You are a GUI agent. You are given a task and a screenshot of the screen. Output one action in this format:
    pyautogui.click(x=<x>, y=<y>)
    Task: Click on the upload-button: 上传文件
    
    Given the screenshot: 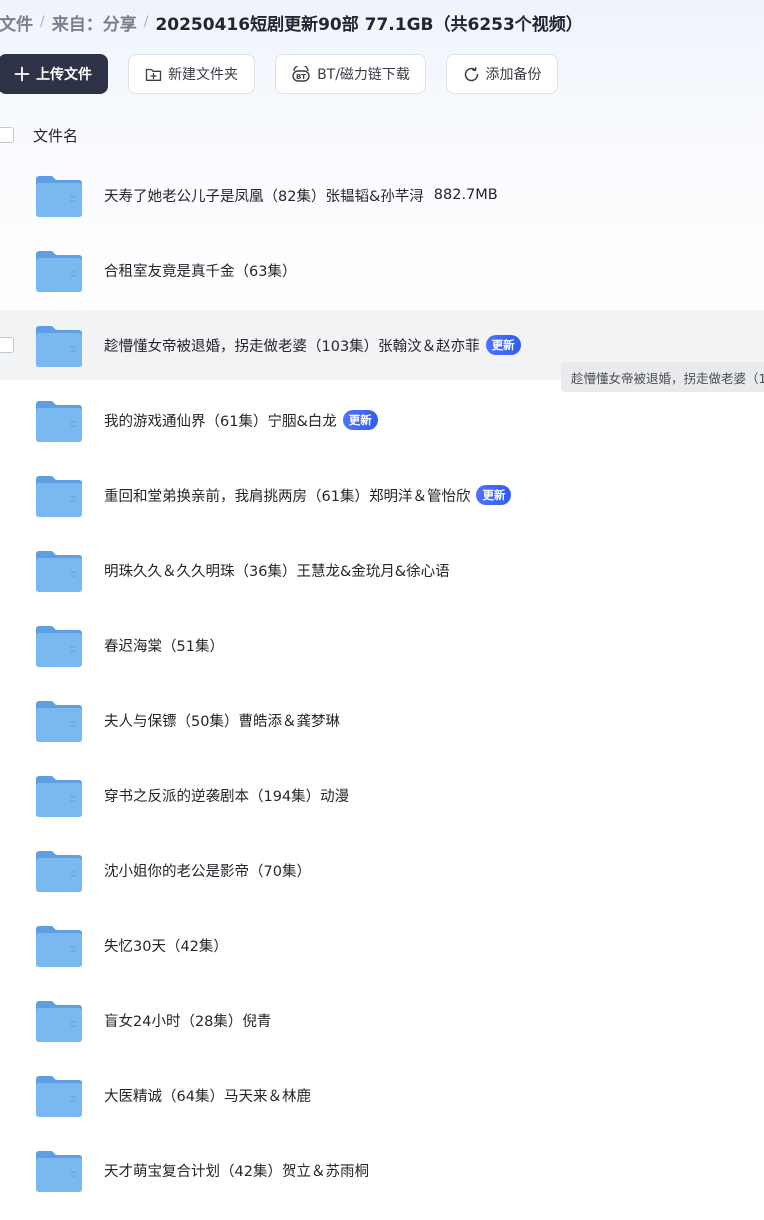 What is the action you would take?
    pyautogui.click(x=54, y=74)
    